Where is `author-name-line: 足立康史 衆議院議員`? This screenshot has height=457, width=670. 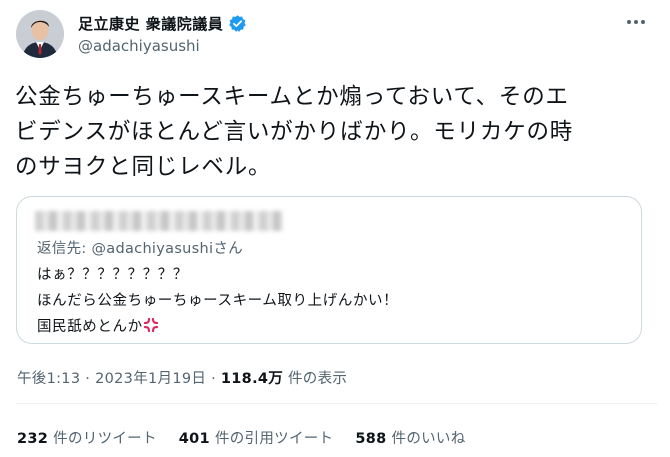 author-name-line: 足立康史 衆議院議員 is located at coordinates (162, 23).